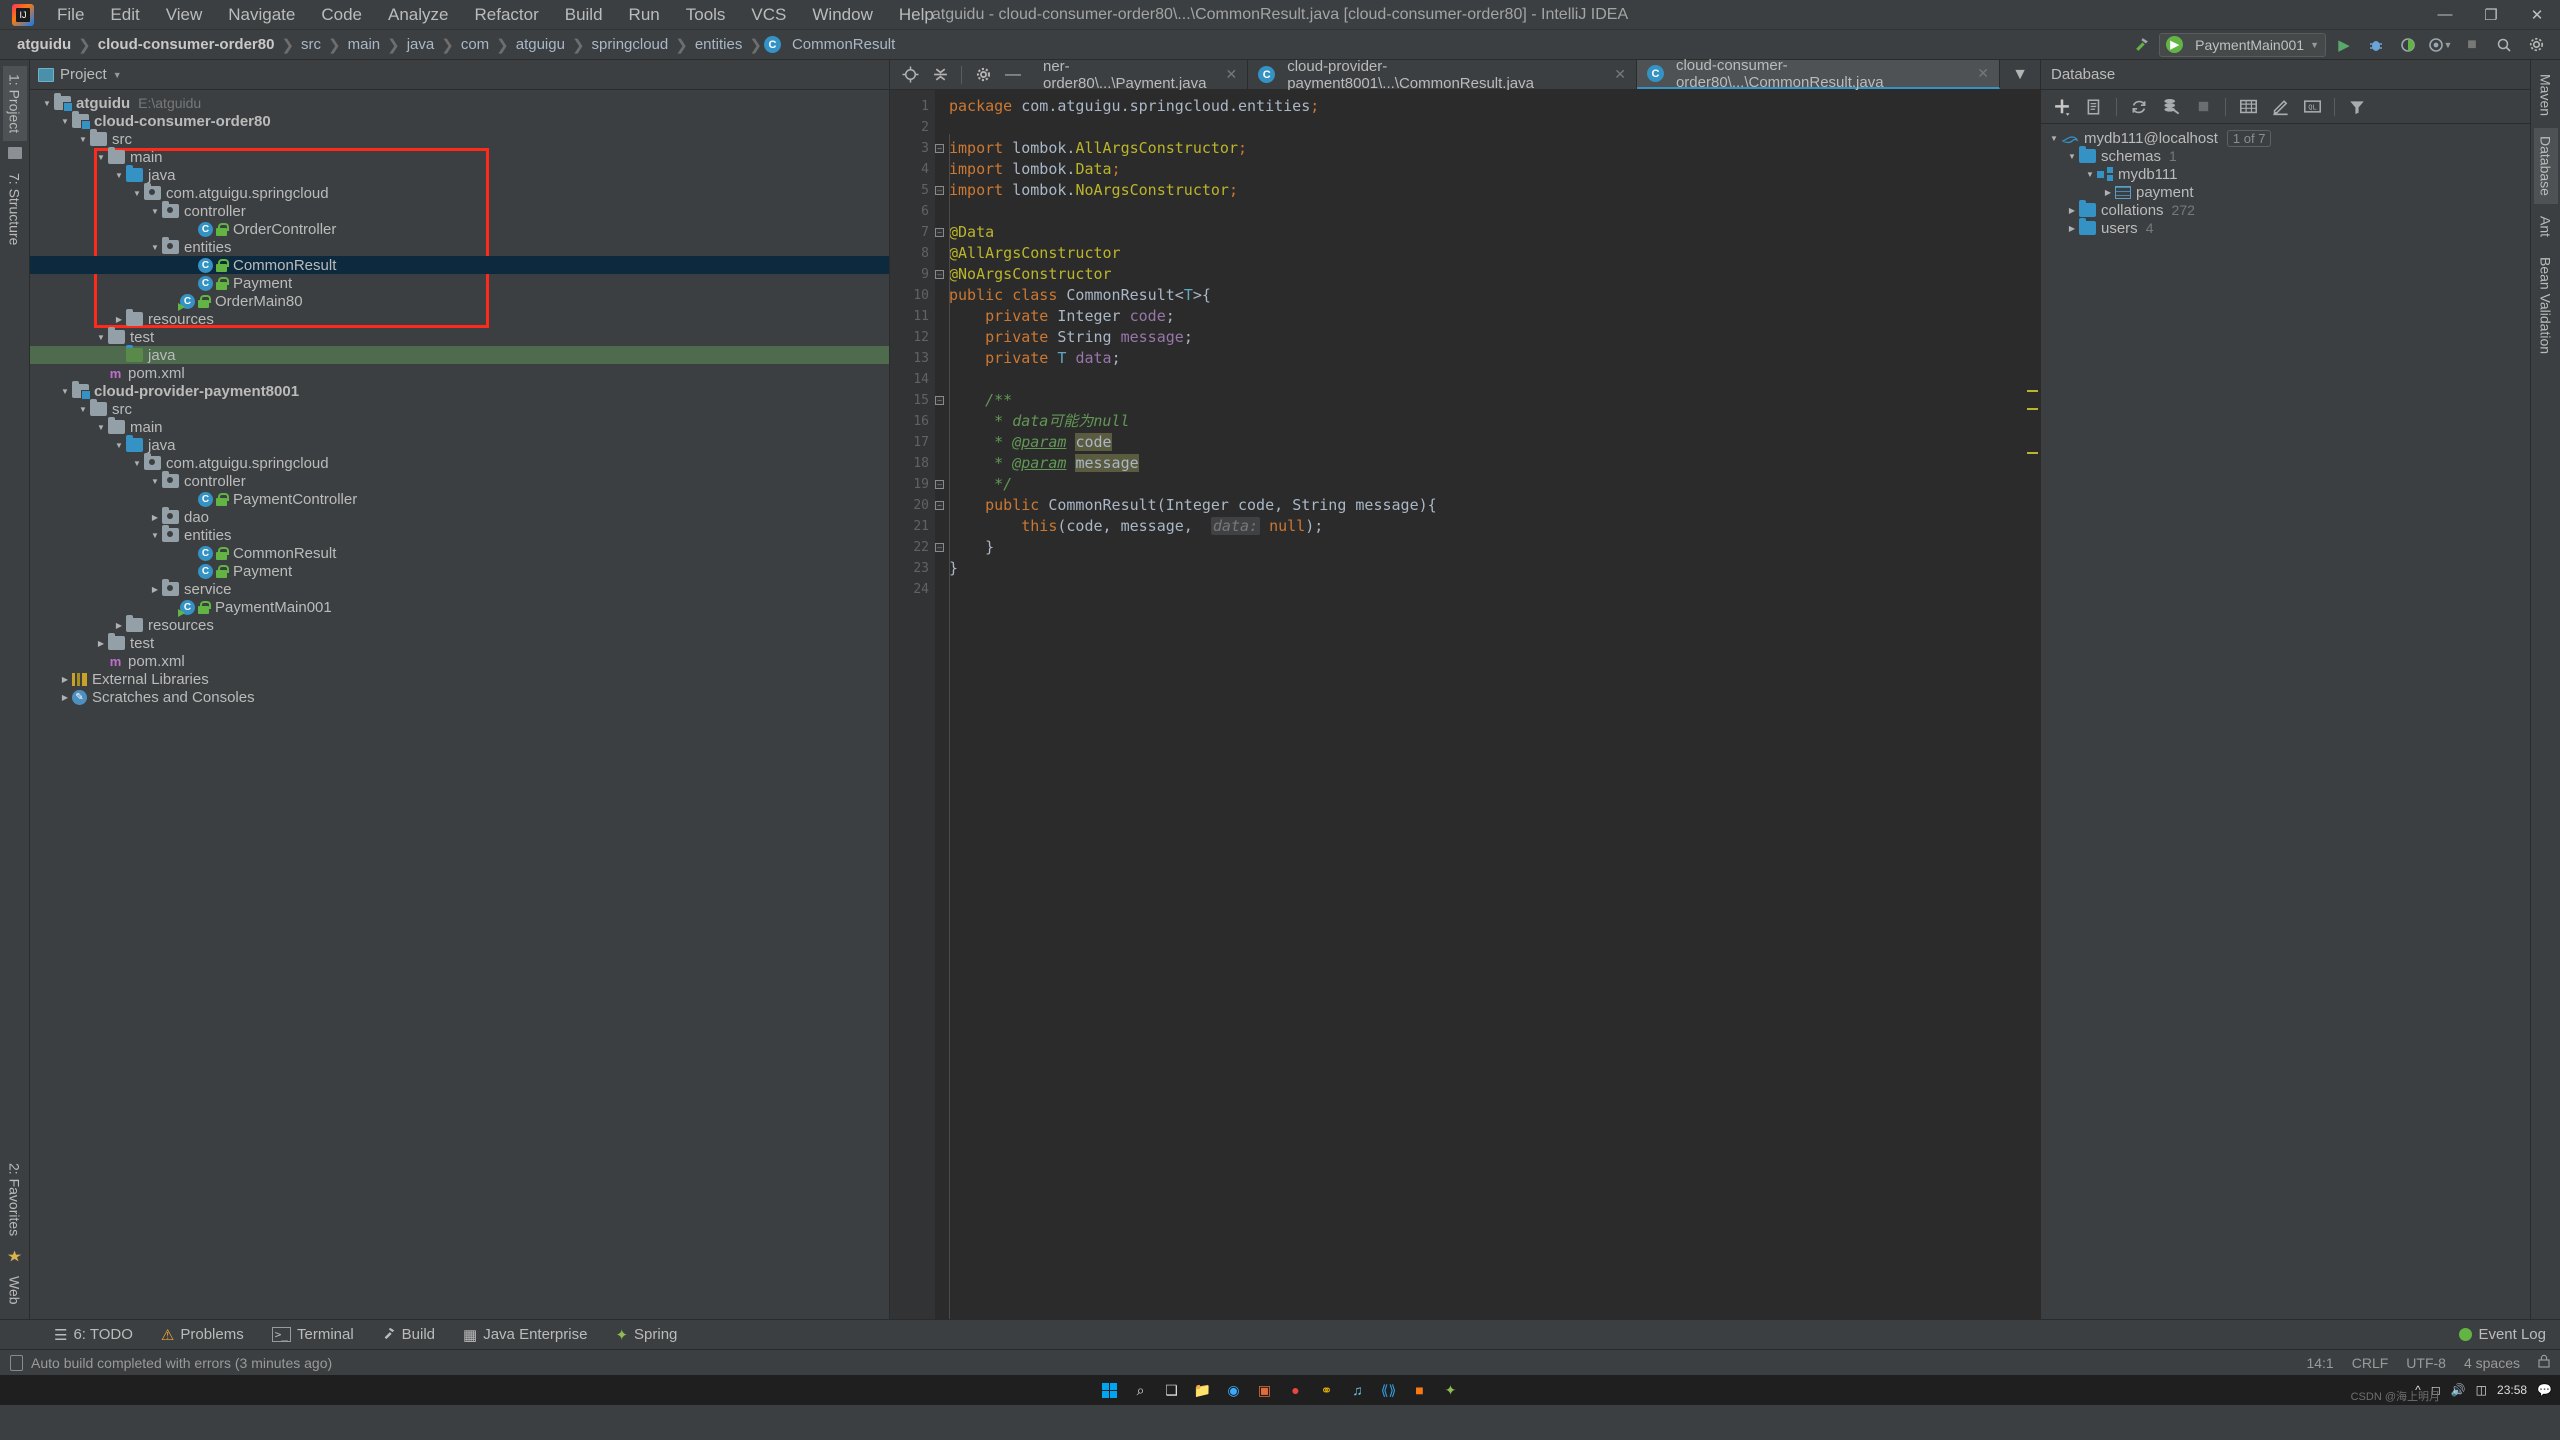 Image resolution: width=2560 pixels, height=1440 pixels. I want to click on menu-help: Help, so click(916, 15).